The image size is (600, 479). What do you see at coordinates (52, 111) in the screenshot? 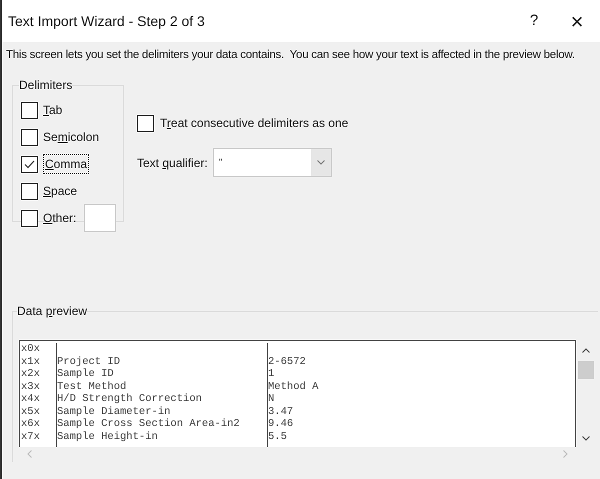
I see `checkbox-label: Tab` at bounding box center [52, 111].